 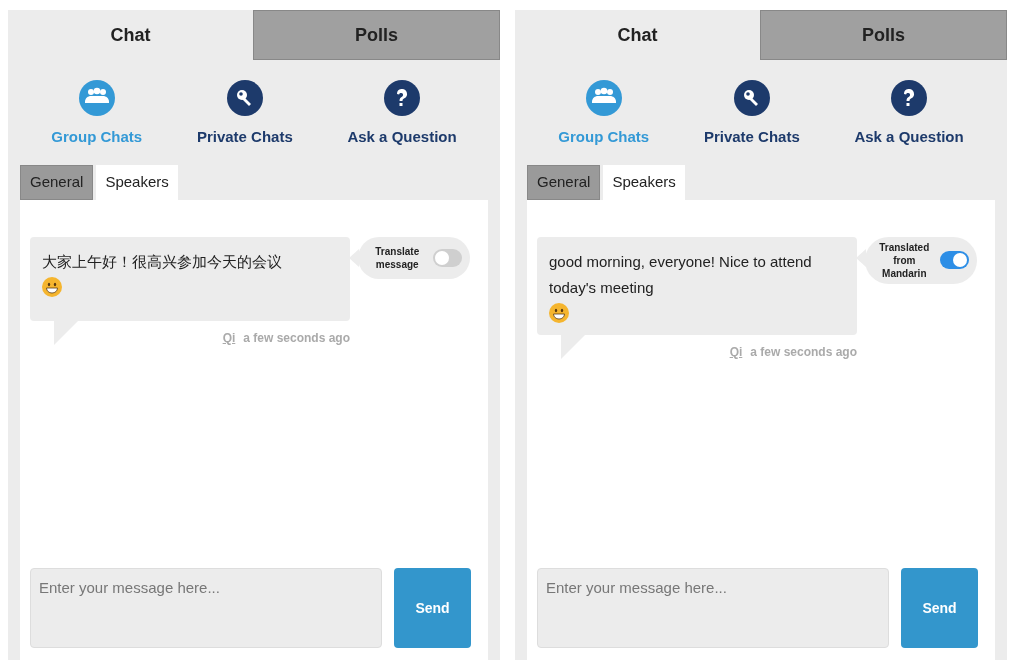 What do you see at coordinates (681, 274) in the screenshot?
I see `message-text: good morning, everyone! Nice to attend today's meeting` at bounding box center [681, 274].